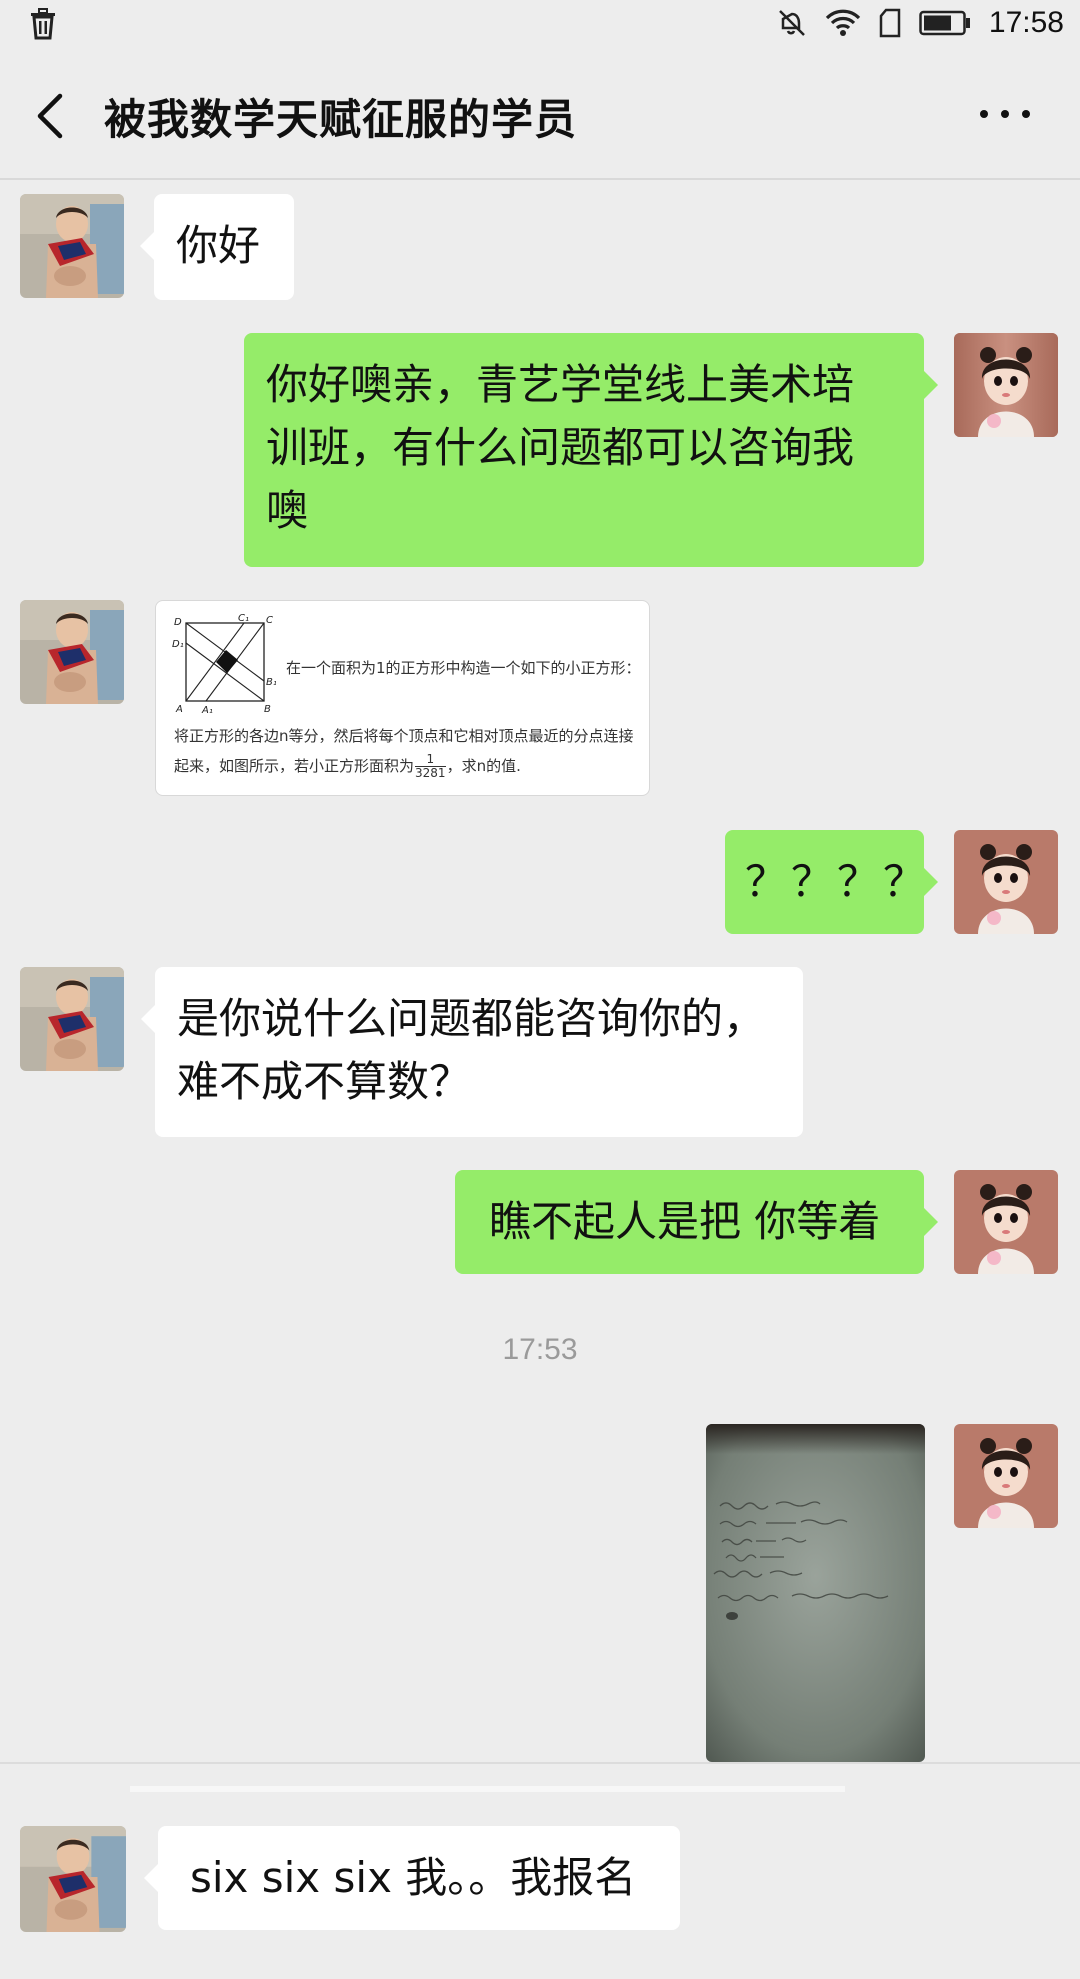 This screenshot has height=1979, width=1080. I want to click on image-message-handwritten-photo, so click(815, 1593).